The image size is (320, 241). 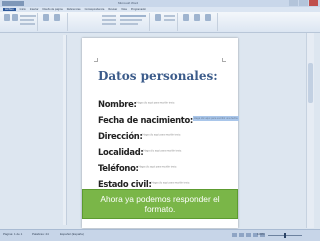 What do you see at coordinates (72, 234) in the screenshot?
I see `language-indicator: Español (España)` at bounding box center [72, 234].